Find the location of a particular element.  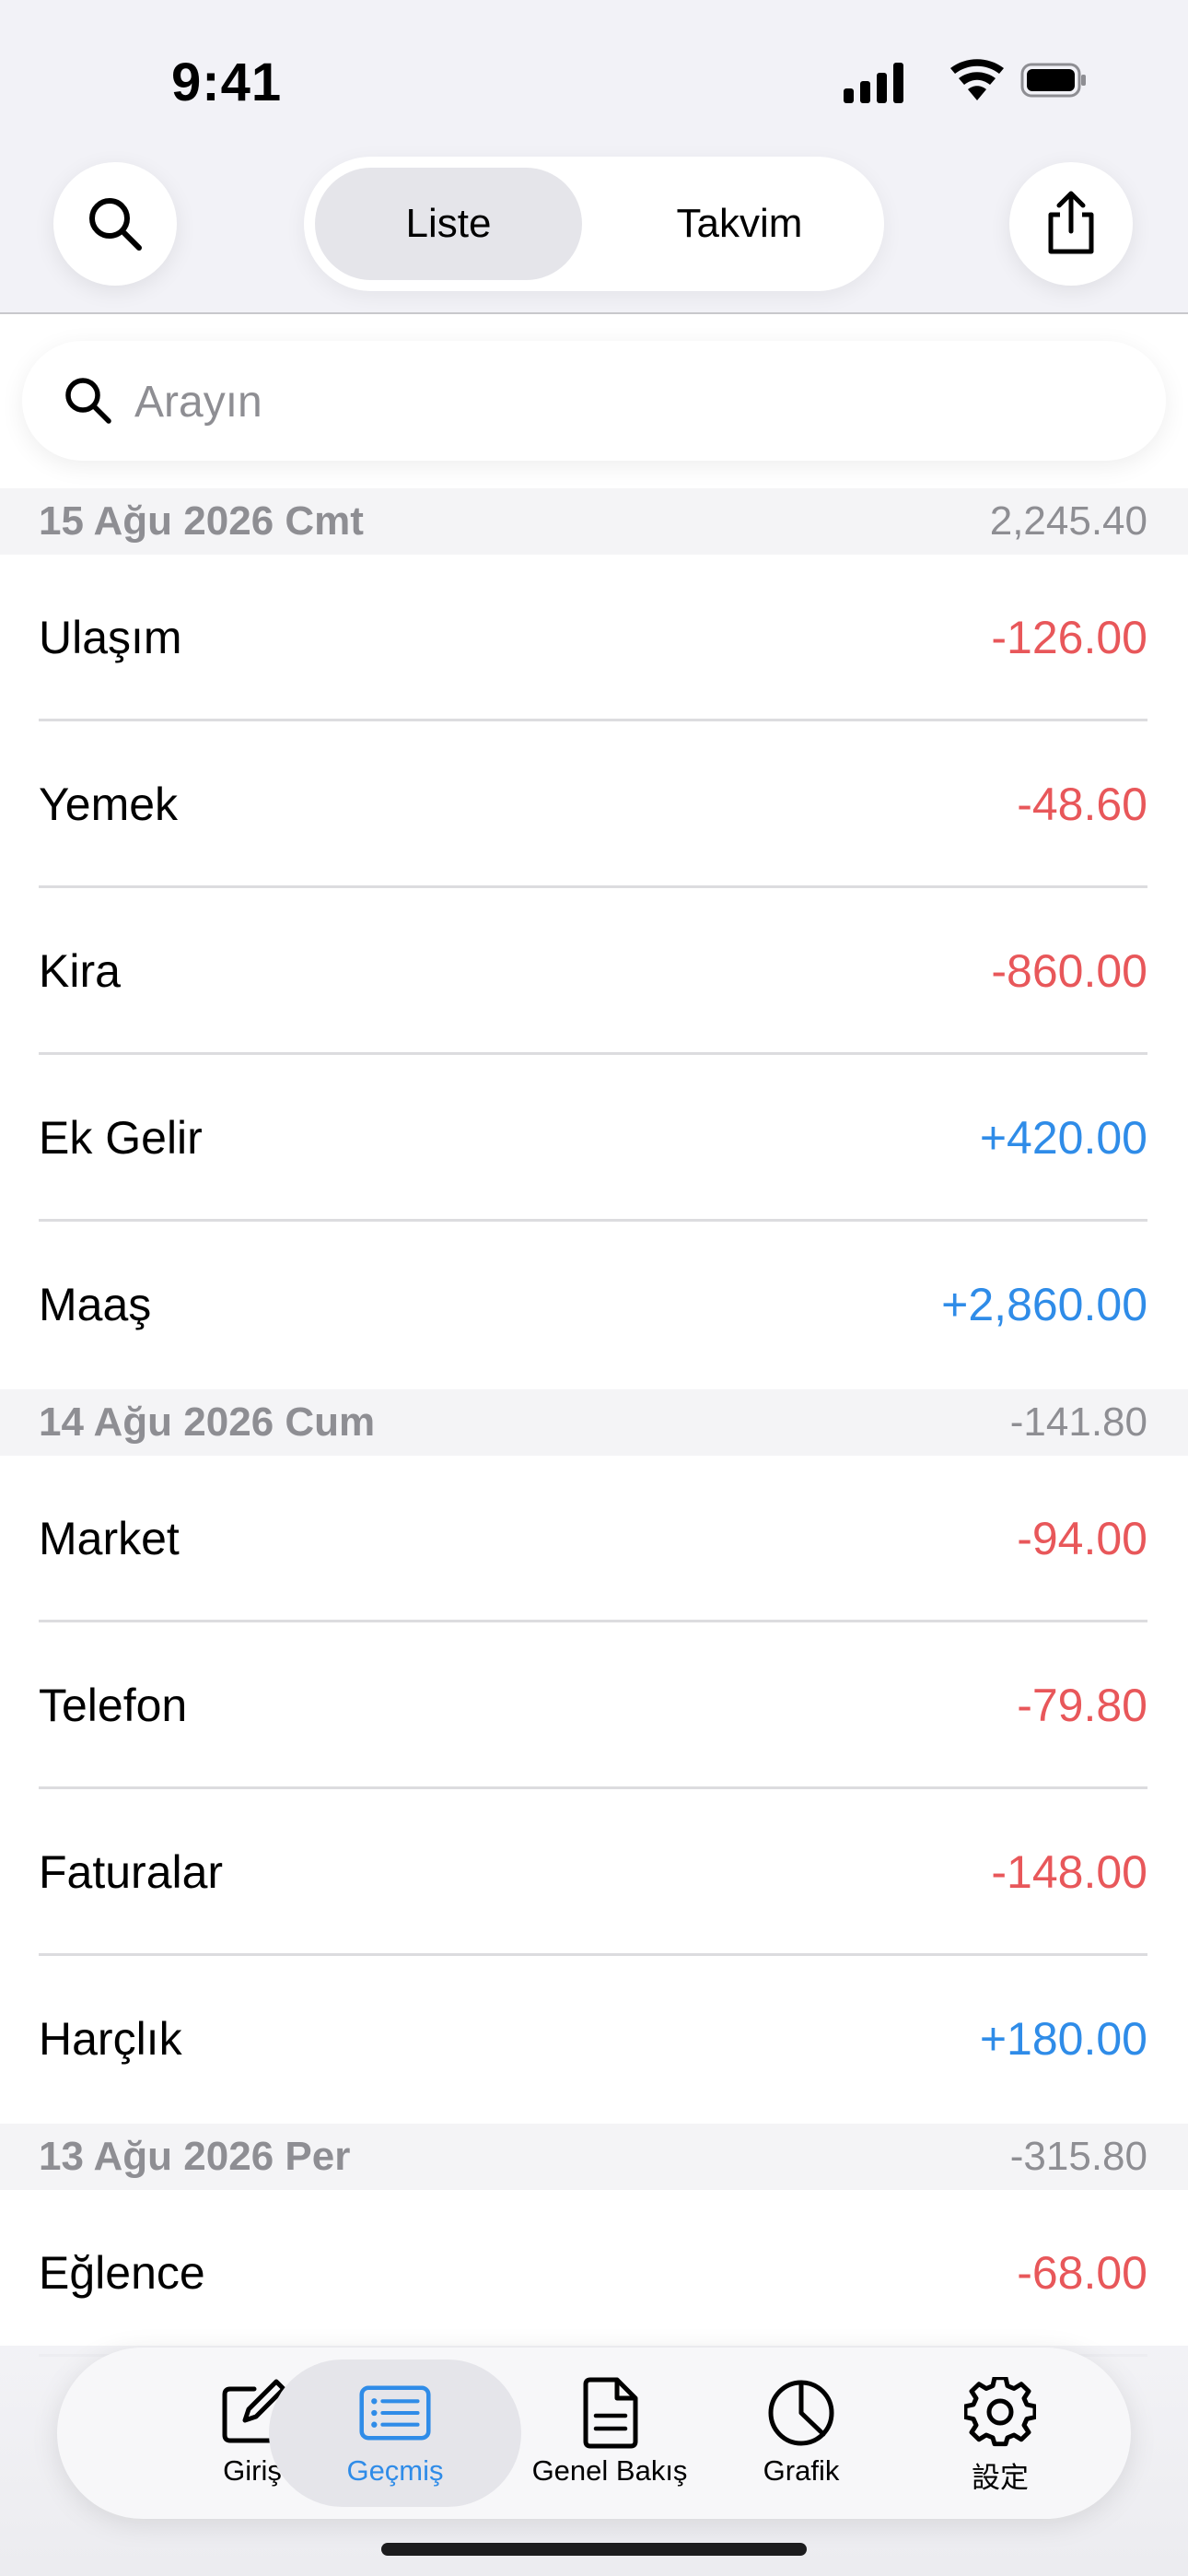

transaction-category: Telefon is located at coordinates (113, 1705).